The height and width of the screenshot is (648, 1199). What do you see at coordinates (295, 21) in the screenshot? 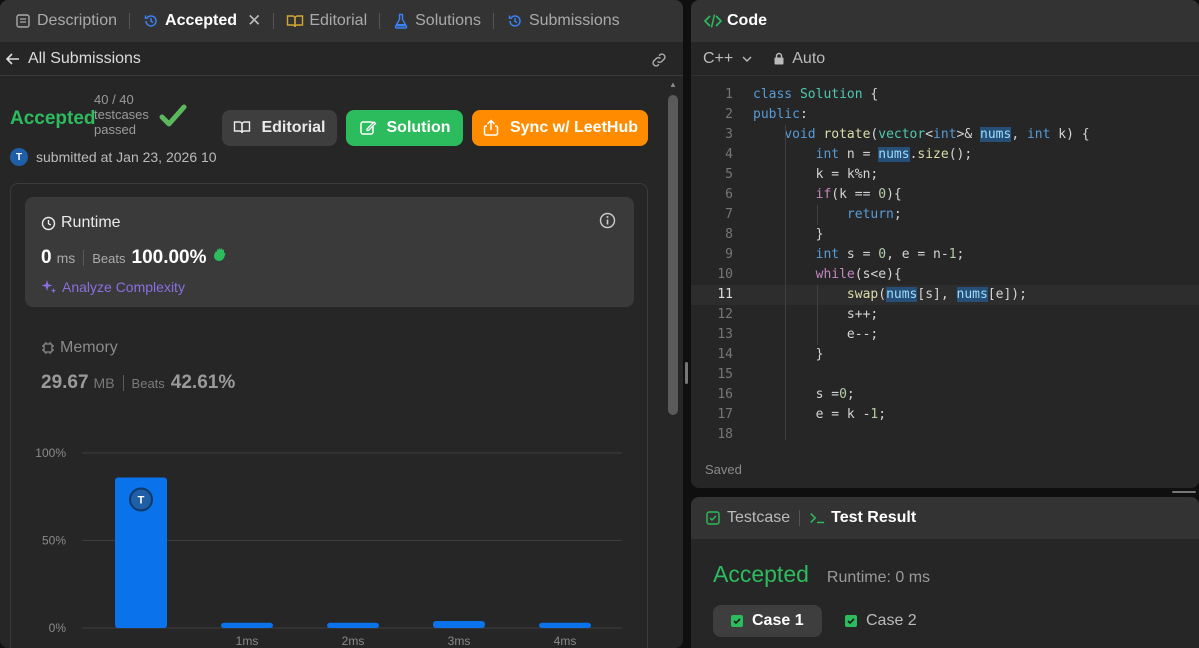
I see `book-icon` at bounding box center [295, 21].